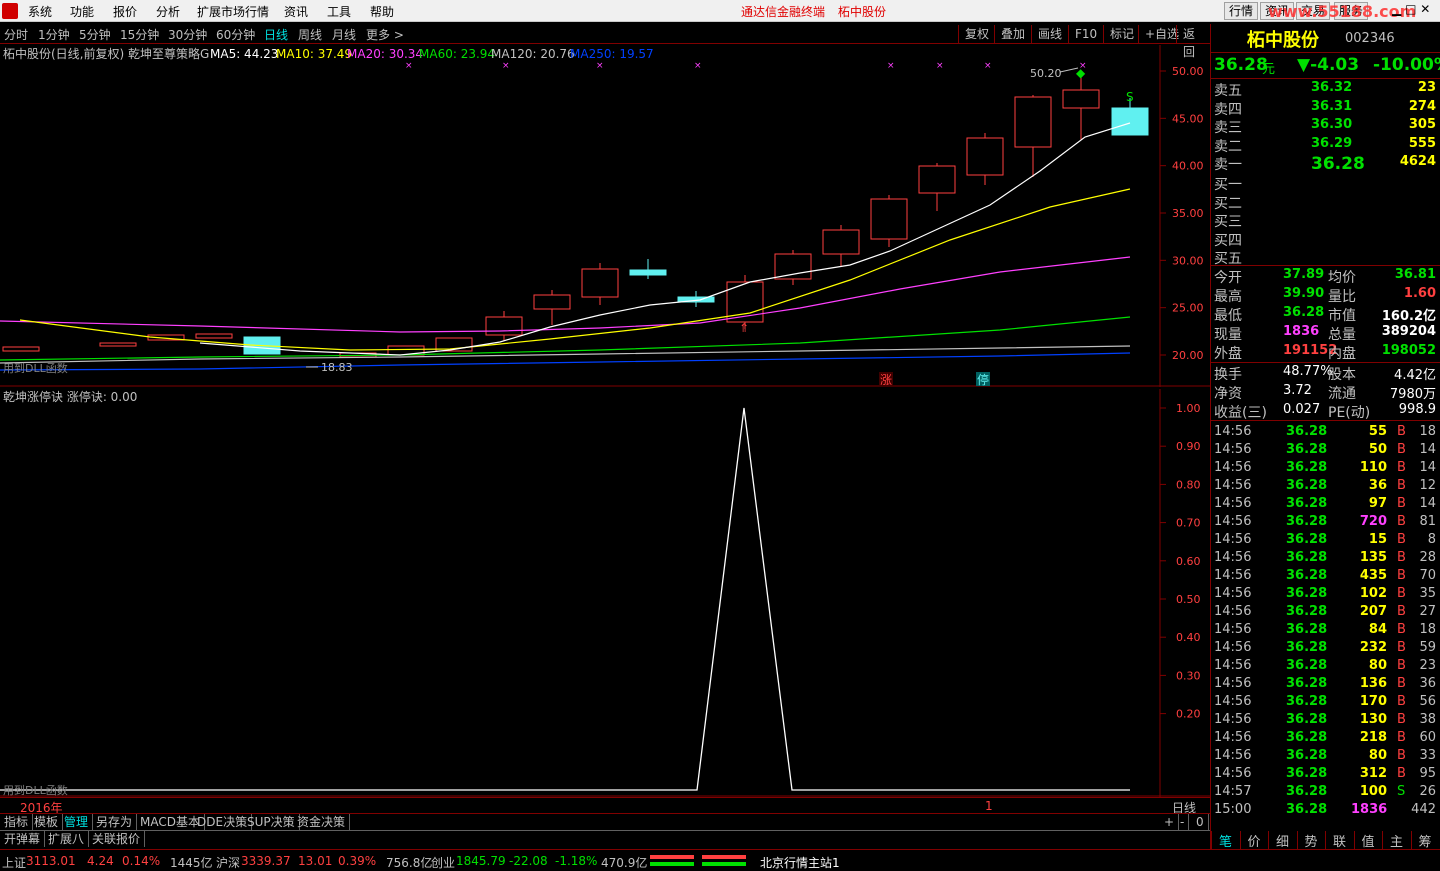 The width and height of the screenshot is (1440, 871). Describe the element at coordinates (698, 861) in the screenshot. I see `market-breadth-bars` at that location.